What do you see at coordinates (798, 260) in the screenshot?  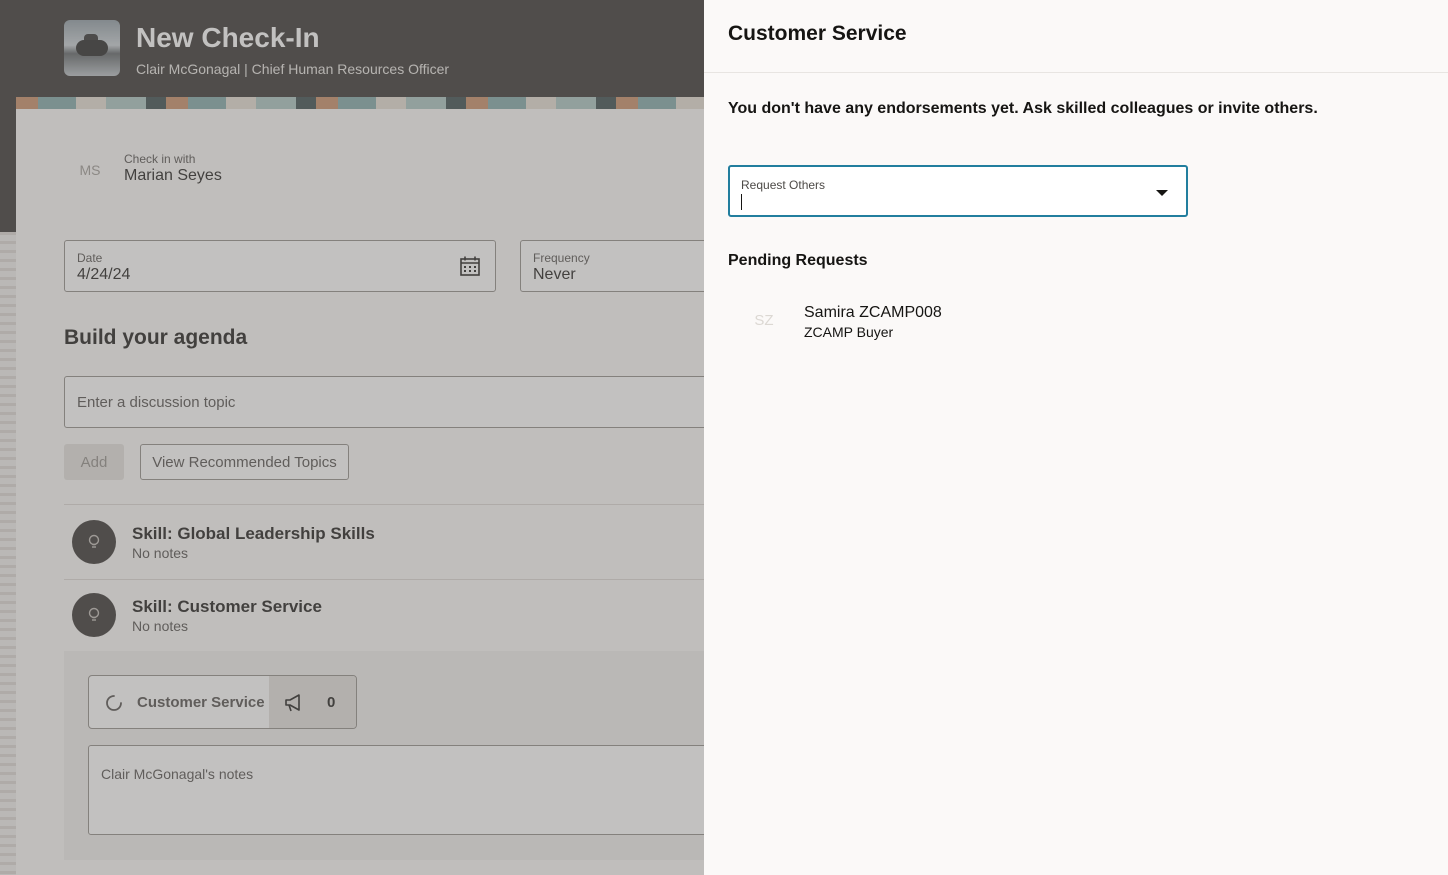 I see `pending-requests-title: Pending Requests` at bounding box center [798, 260].